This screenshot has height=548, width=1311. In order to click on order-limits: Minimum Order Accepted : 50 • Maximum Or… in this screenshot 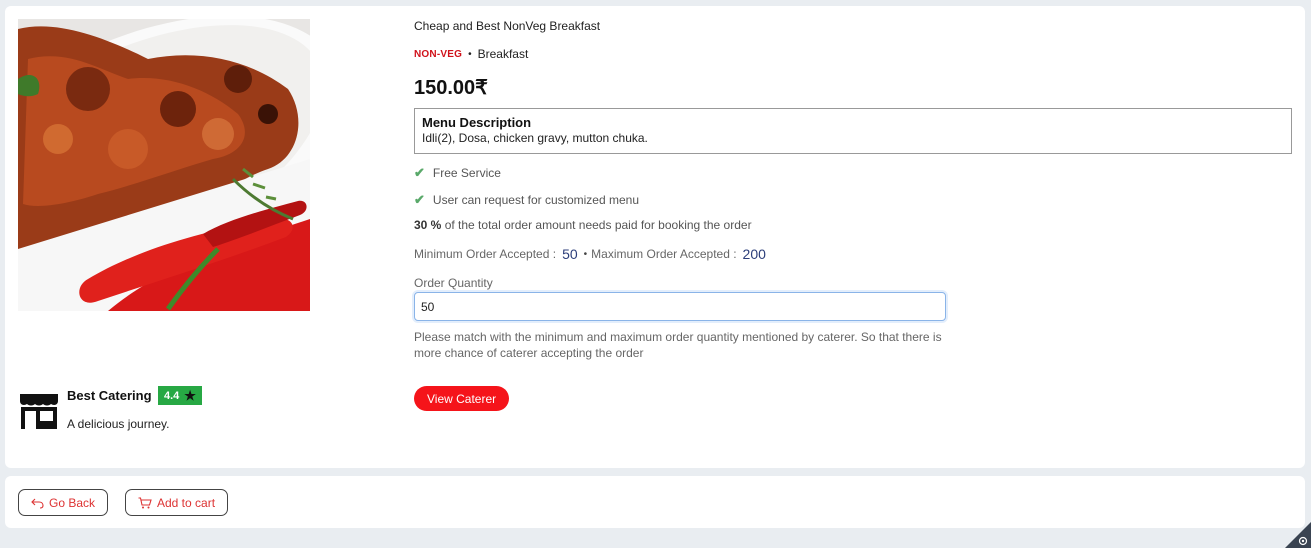, I will do `click(593, 254)`.